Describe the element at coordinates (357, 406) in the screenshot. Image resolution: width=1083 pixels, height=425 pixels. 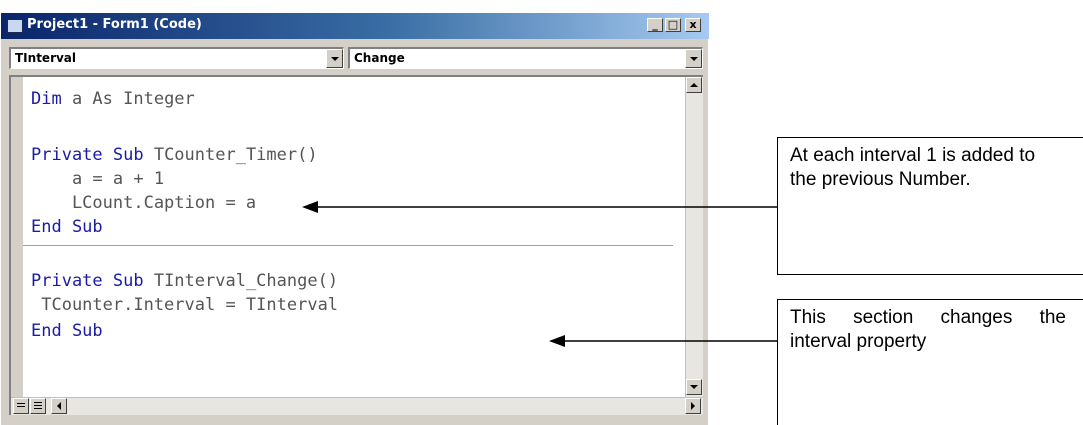
I see `horizontal-scrollbar` at that location.